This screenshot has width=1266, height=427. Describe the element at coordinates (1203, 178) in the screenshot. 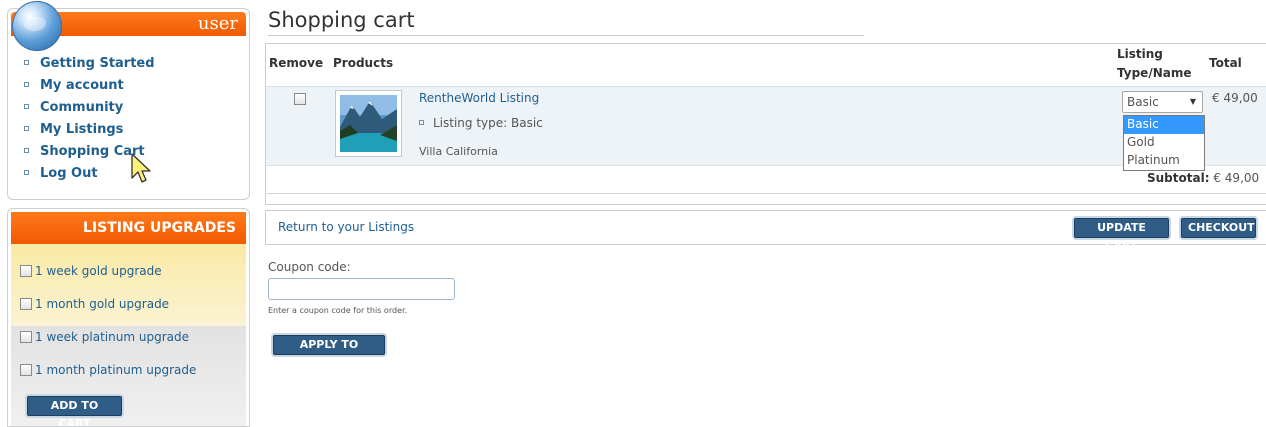

I see `subtotal: Subtotal: € 49,00` at that location.